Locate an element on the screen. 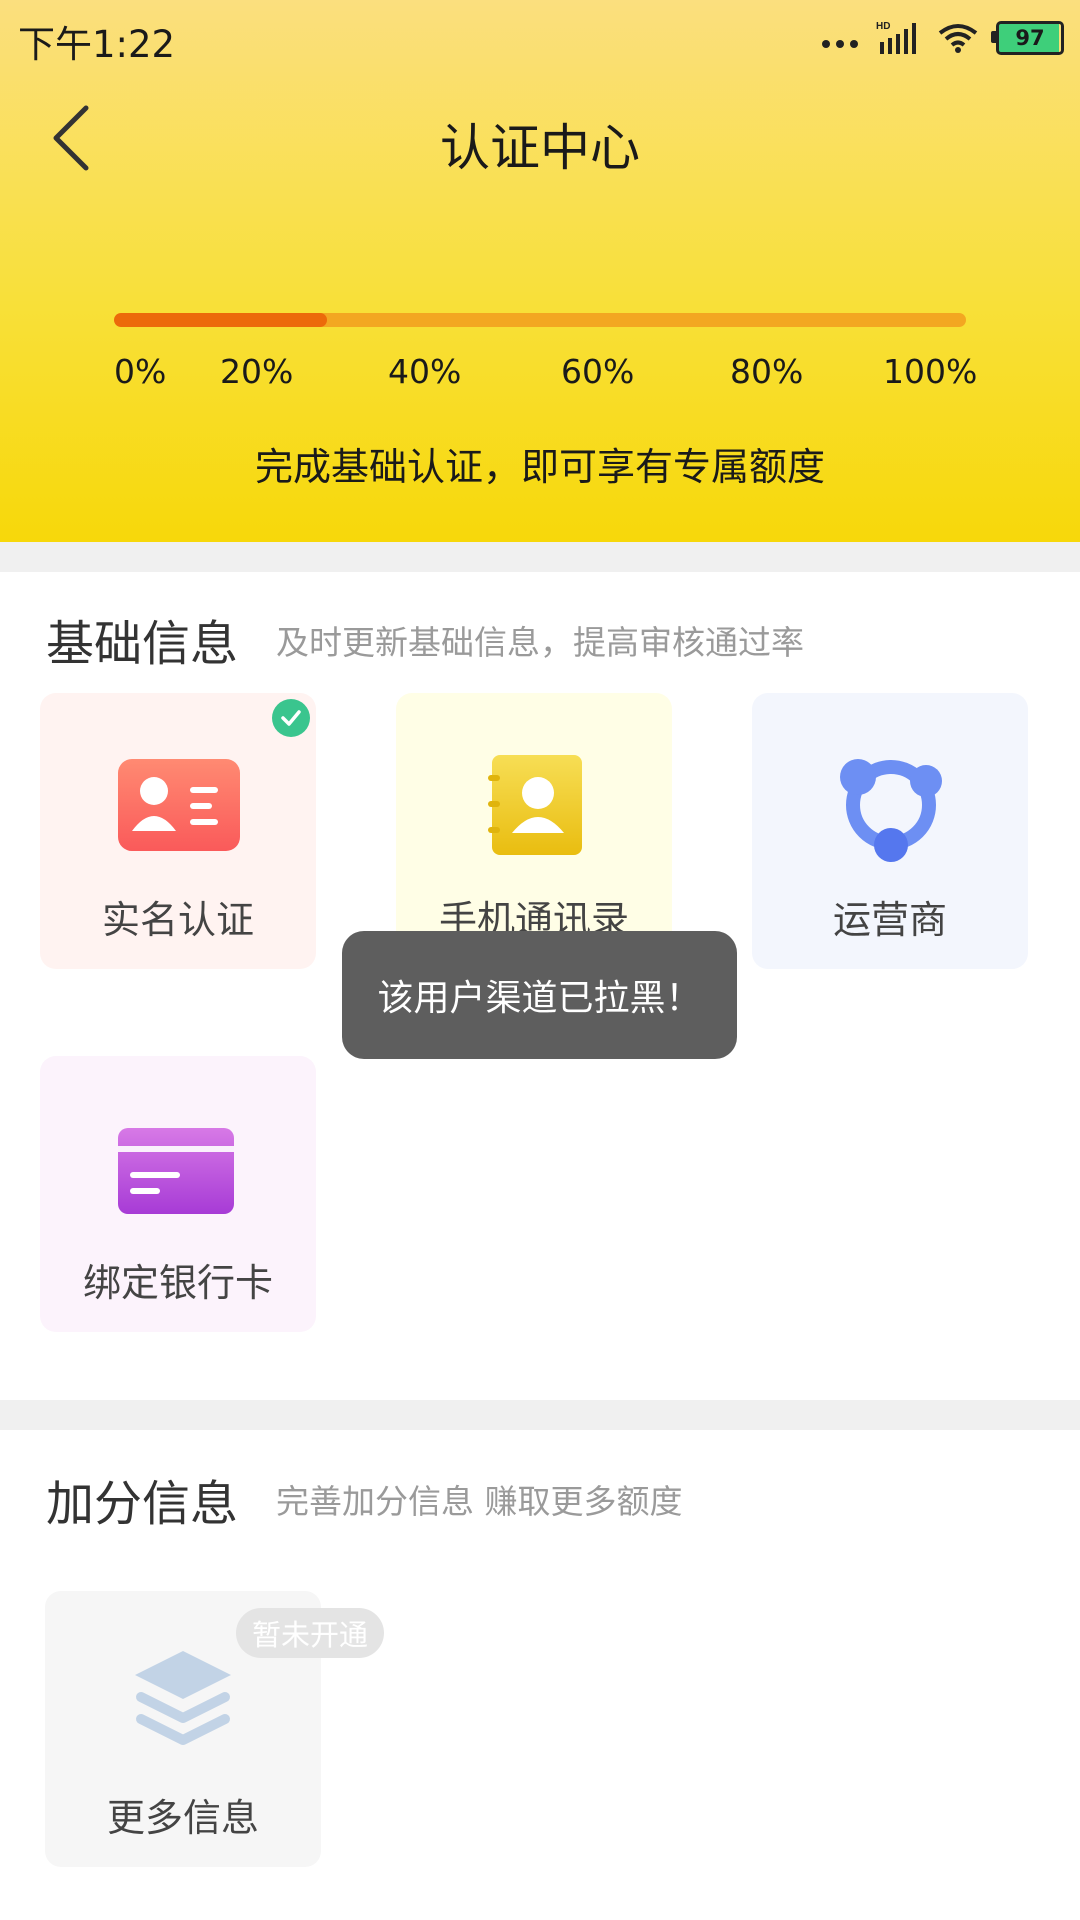 This screenshot has height=1920, width=1080. status-time: 下午1:22 is located at coordinates (97, 44).